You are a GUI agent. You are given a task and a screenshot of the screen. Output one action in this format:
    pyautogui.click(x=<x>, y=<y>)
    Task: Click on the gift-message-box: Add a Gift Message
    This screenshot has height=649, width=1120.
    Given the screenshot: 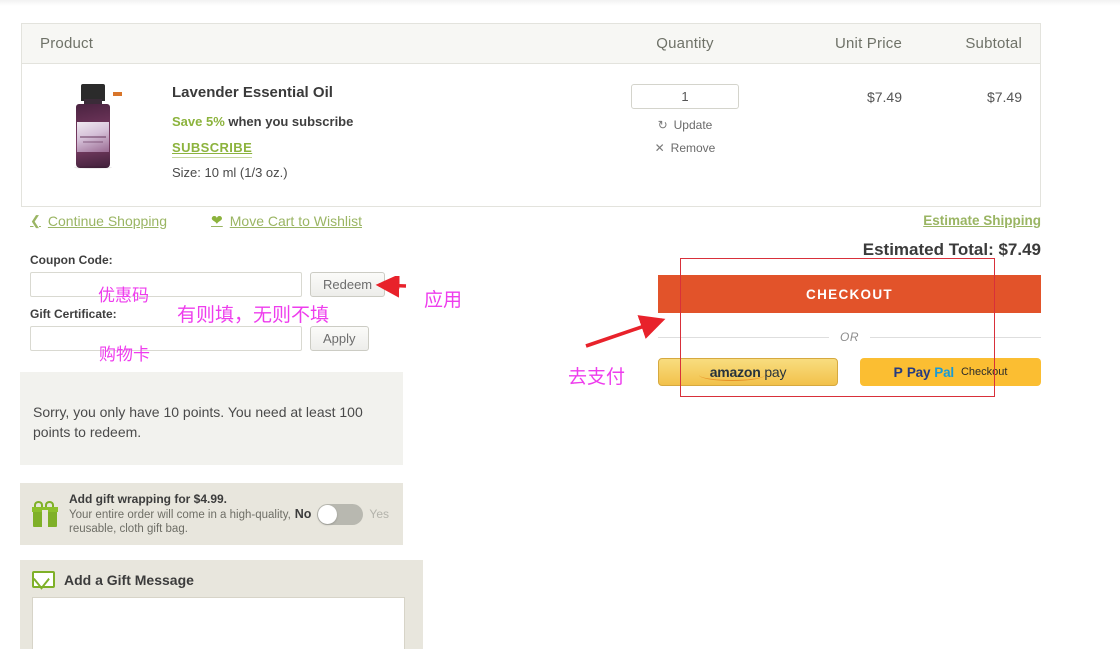 What is the action you would take?
    pyautogui.click(x=221, y=604)
    